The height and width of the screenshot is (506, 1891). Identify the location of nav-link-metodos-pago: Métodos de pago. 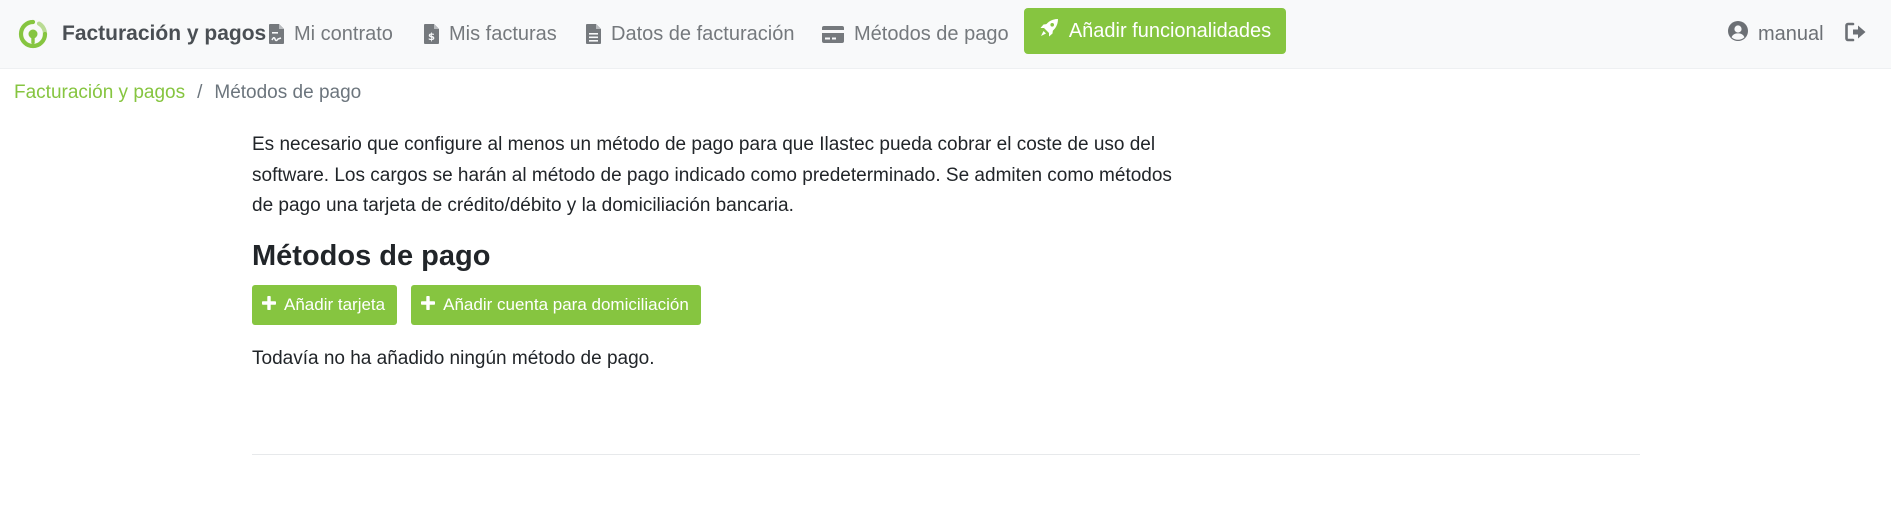
(915, 34).